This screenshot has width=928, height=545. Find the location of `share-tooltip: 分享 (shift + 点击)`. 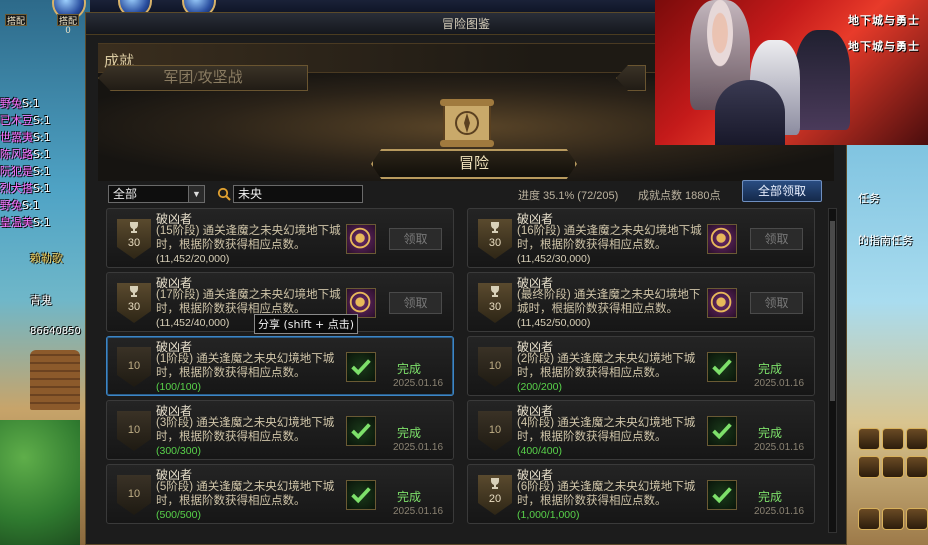

share-tooltip: 分享 (shift + 点击) is located at coordinates (306, 324).